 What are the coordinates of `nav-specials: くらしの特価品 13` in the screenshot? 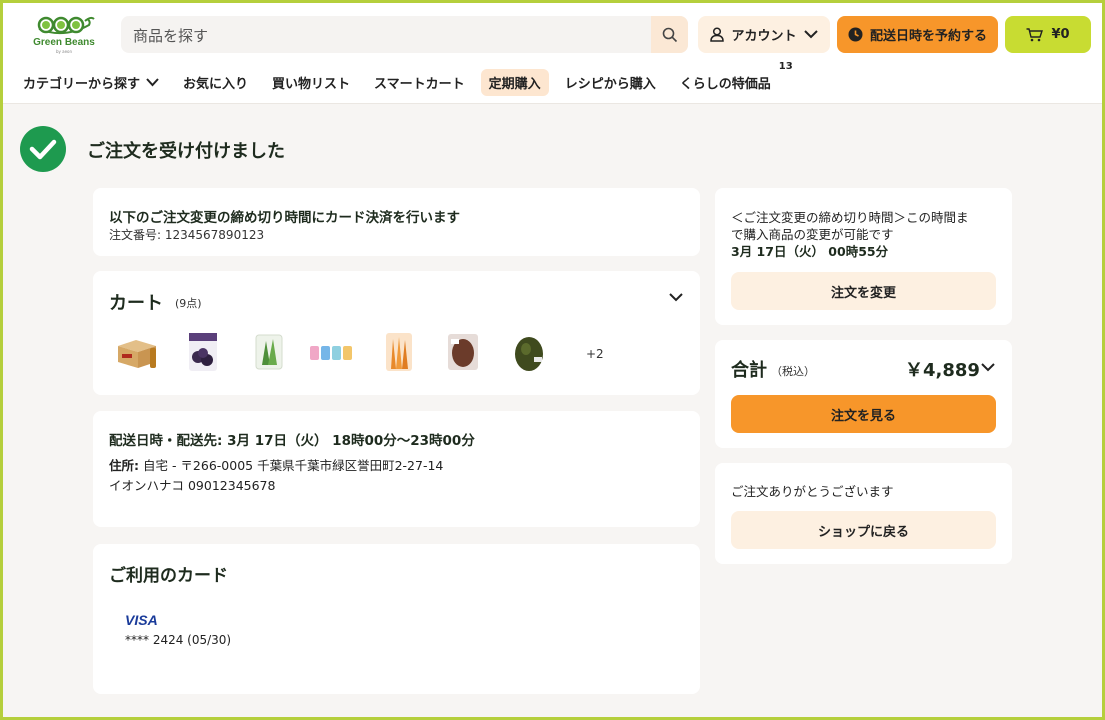 It's located at (732, 78).